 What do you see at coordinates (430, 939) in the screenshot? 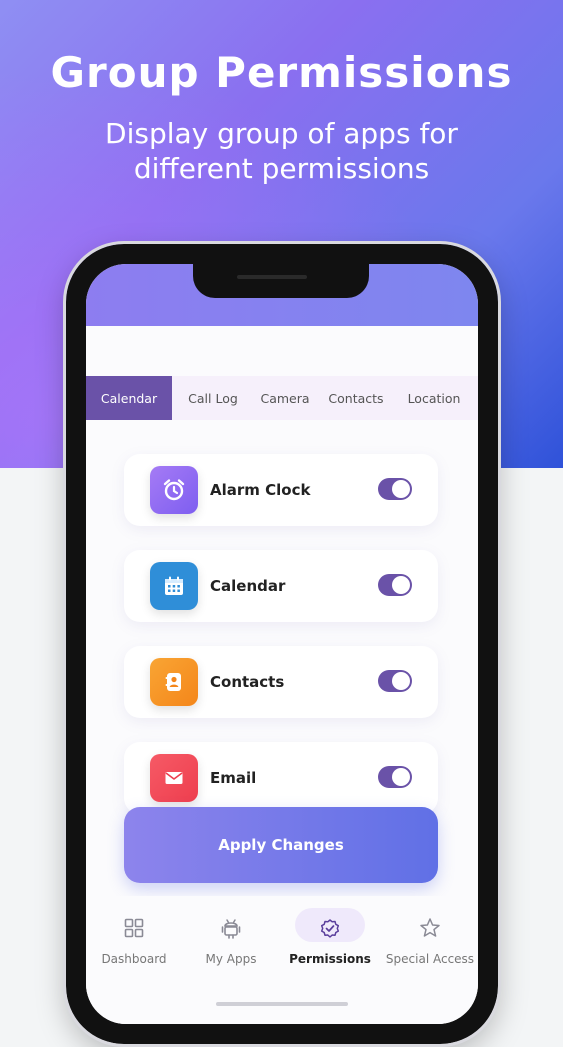
I see `nav-item-special-access: Special Access` at bounding box center [430, 939].